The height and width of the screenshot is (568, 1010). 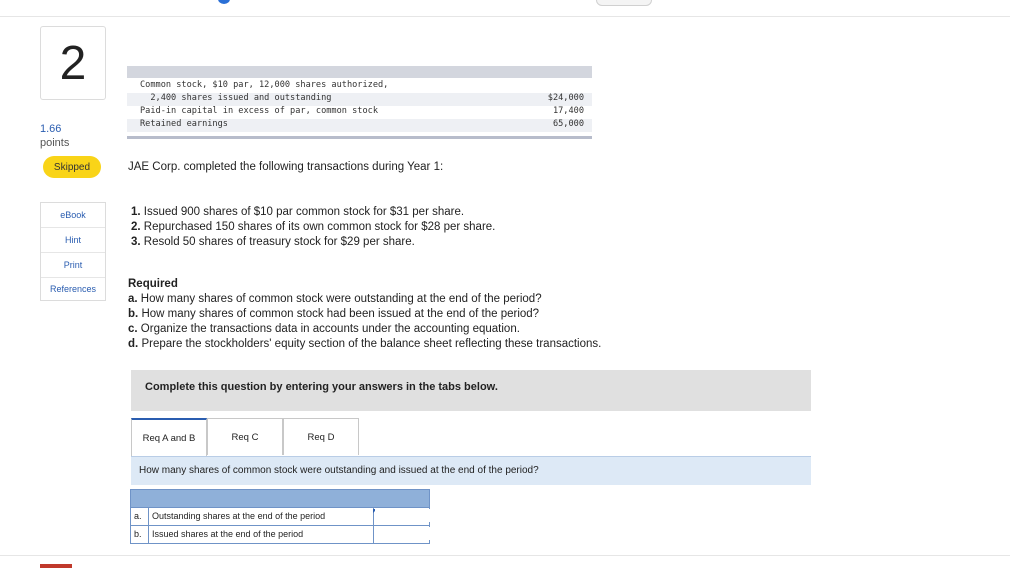 I want to click on question-number: 2, so click(x=73, y=63).